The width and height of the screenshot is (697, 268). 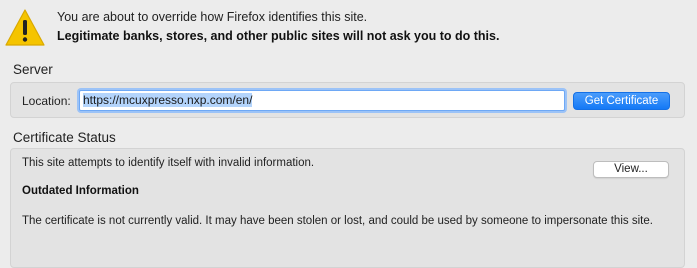 I want to click on server-section-title: Server, so click(x=33, y=69).